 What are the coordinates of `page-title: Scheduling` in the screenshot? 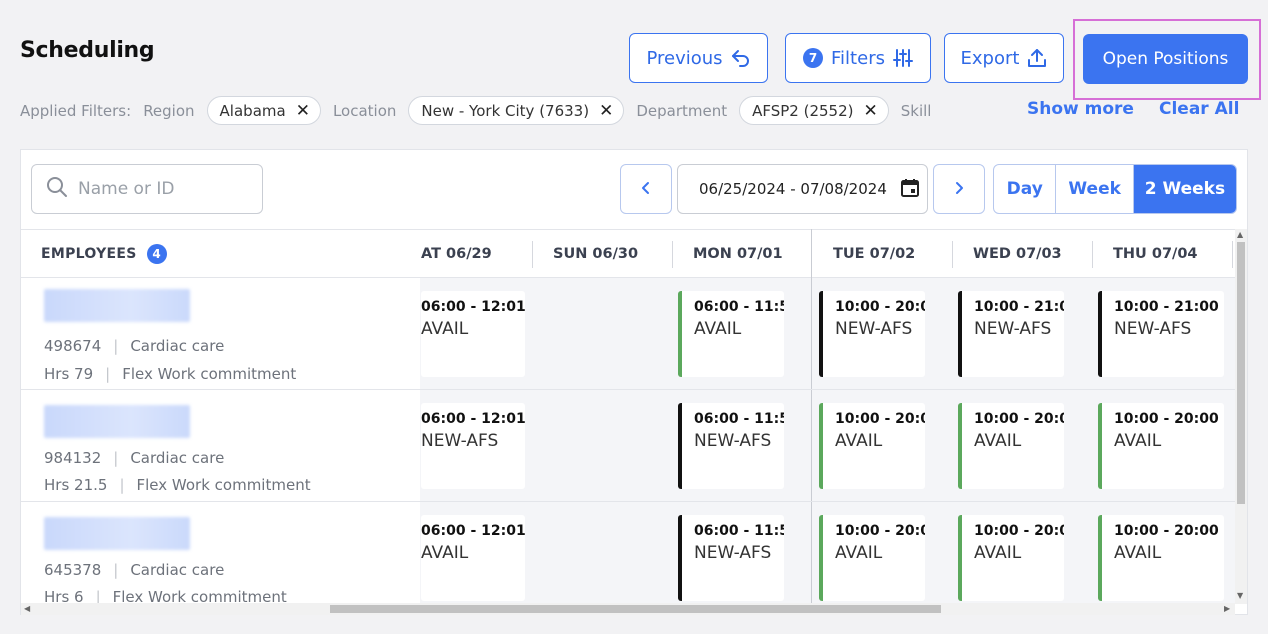 It's located at (87, 50).